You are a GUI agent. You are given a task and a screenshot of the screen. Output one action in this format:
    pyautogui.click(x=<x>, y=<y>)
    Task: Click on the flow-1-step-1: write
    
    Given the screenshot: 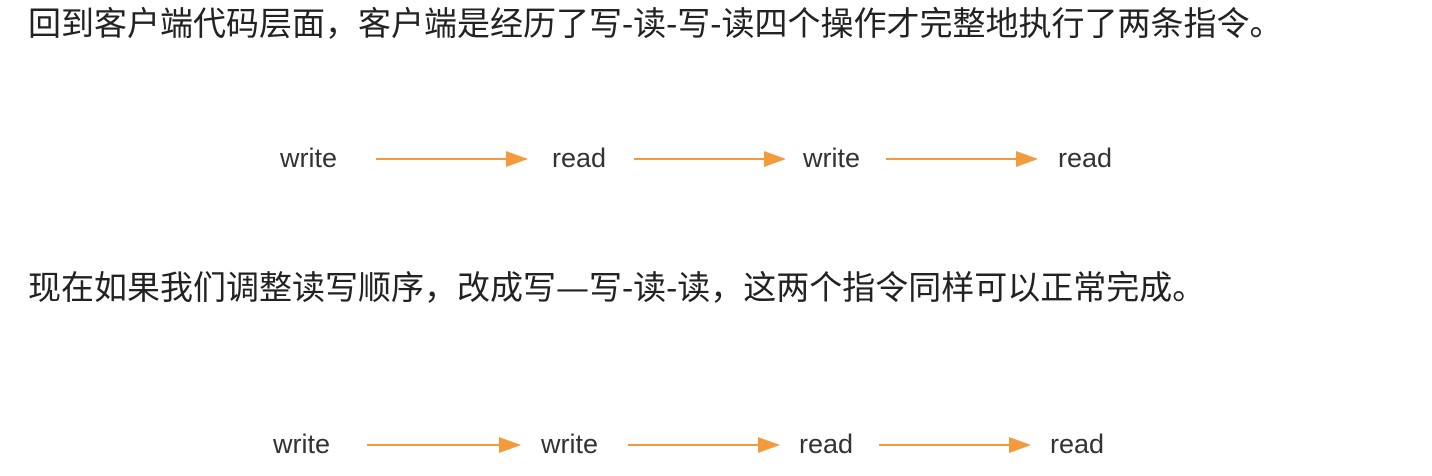 What is the action you would take?
    pyautogui.click(x=309, y=158)
    